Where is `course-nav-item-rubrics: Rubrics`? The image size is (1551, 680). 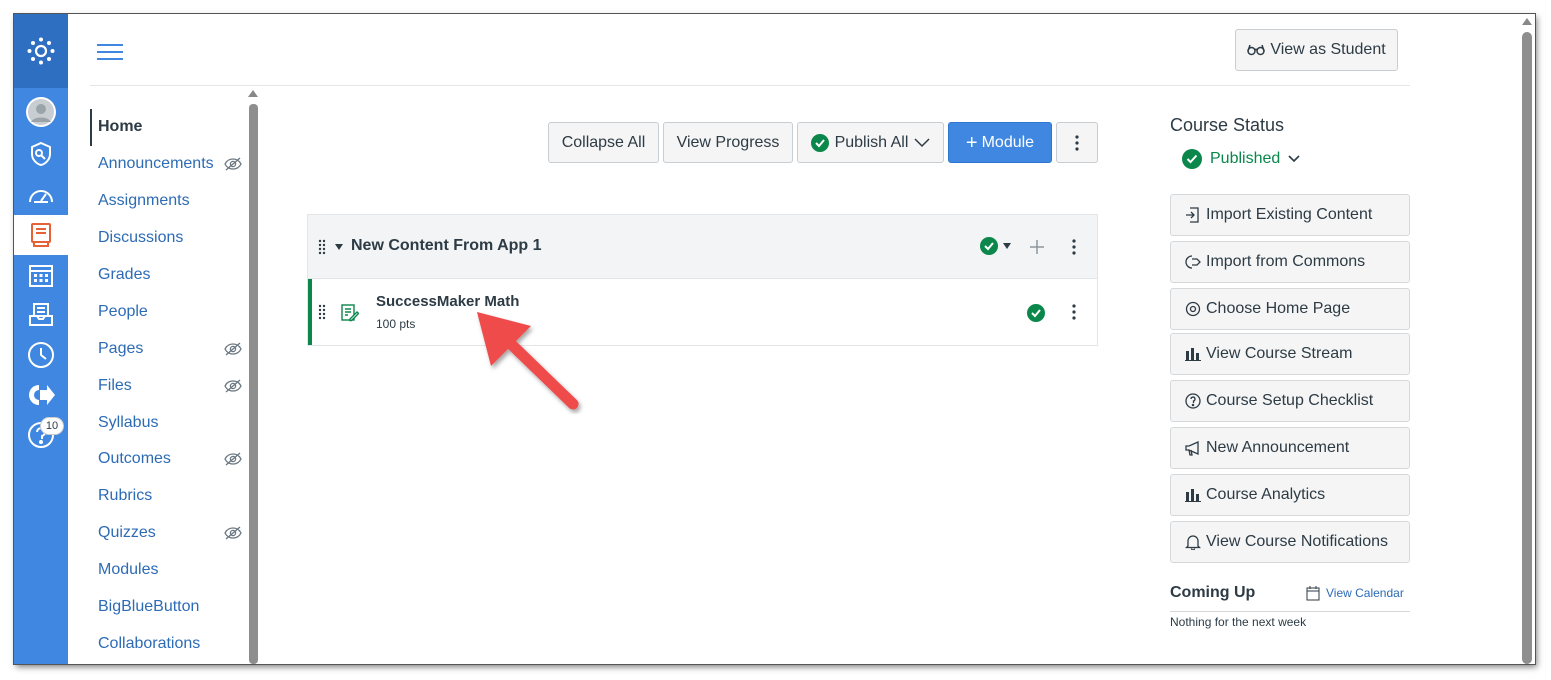
course-nav-item-rubrics: Rubrics is located at coordinates (170, 496).